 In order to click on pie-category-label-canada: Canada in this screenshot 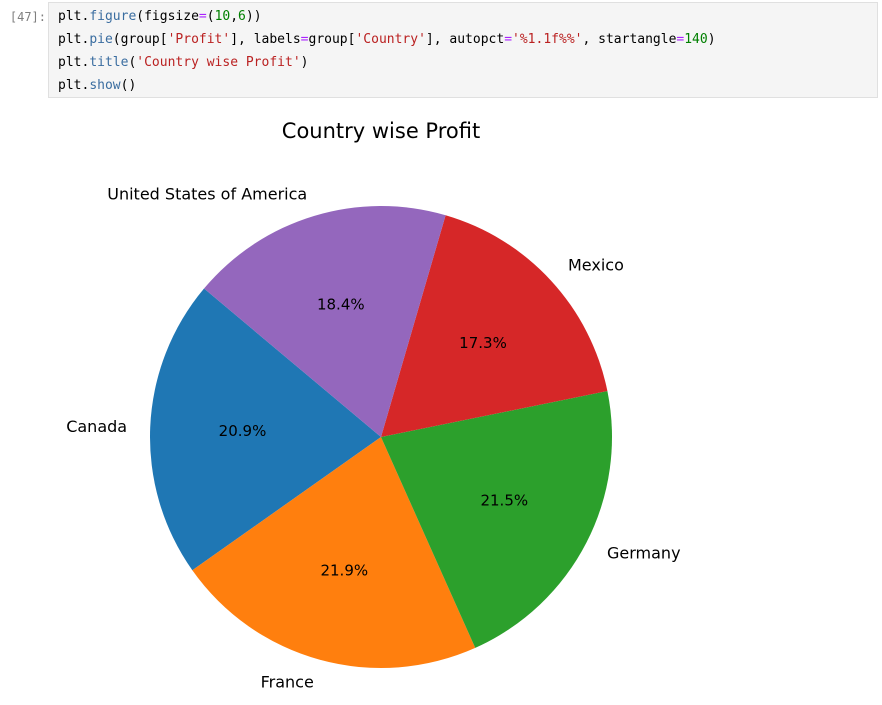, I will do `click(96, 426)`.